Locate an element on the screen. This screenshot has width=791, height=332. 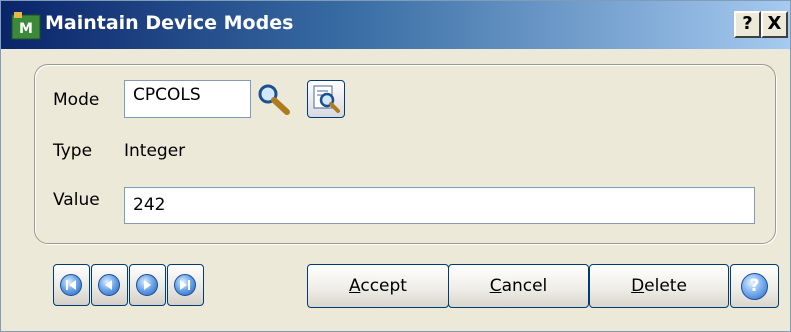
window-title: Maintain Device Modes is located at coordinates (169, 23).